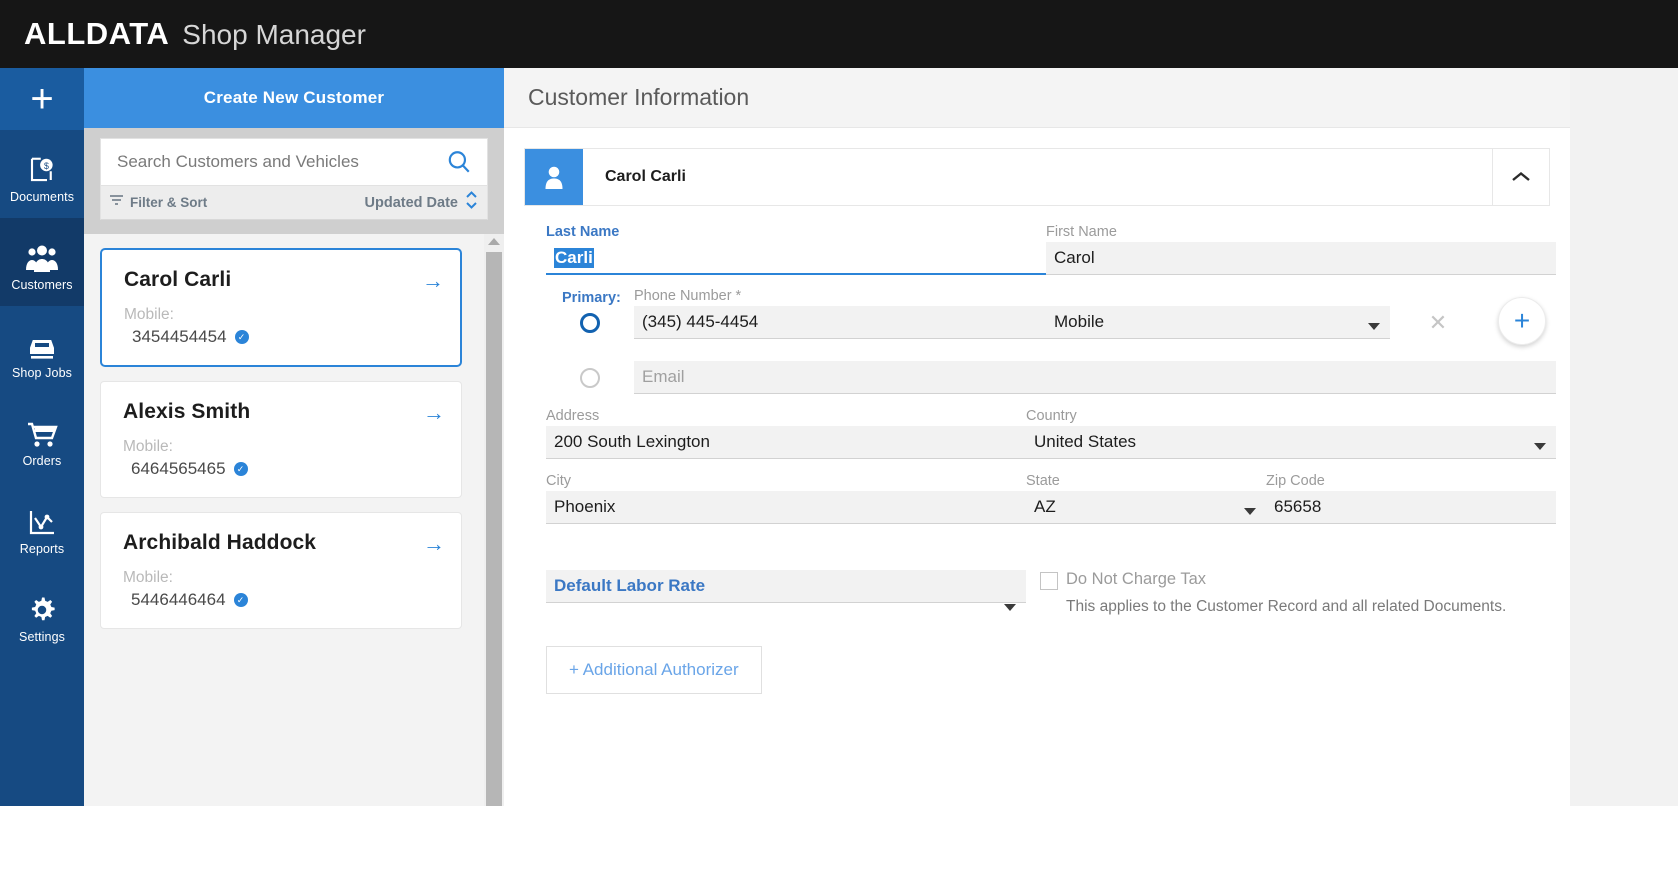 This screenshot has height=878, width=1678. Describe the element at coordinates (42, 174) in the screenshot. I see `sidebar-item-documents: $ Documents` at that location.